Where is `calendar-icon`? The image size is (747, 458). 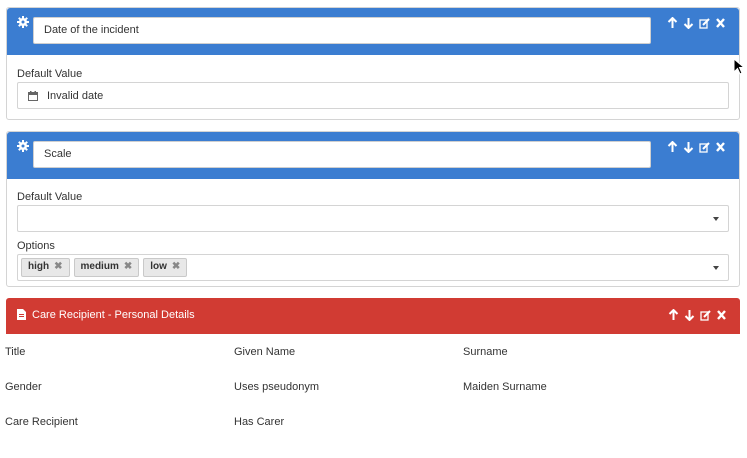 calendar-icon is located at coordinates (33, 96).